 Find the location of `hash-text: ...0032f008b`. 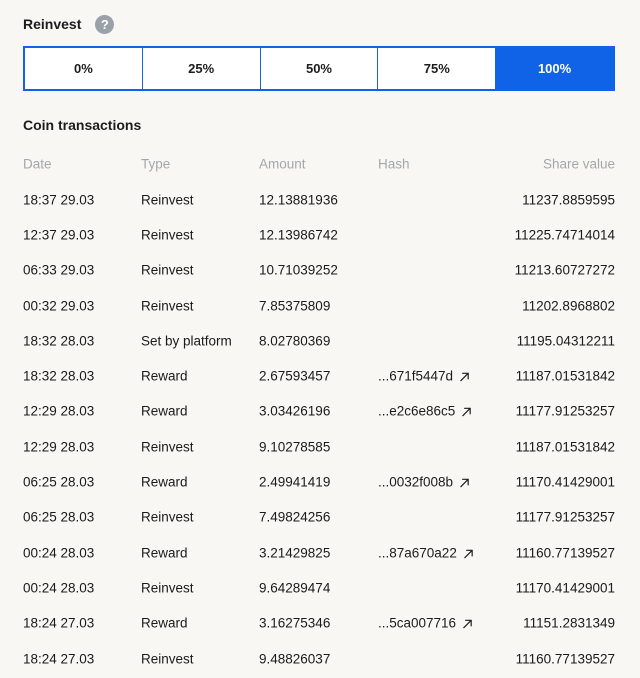

hash-text: ...0032f008b is located at coordinates (416, 482).